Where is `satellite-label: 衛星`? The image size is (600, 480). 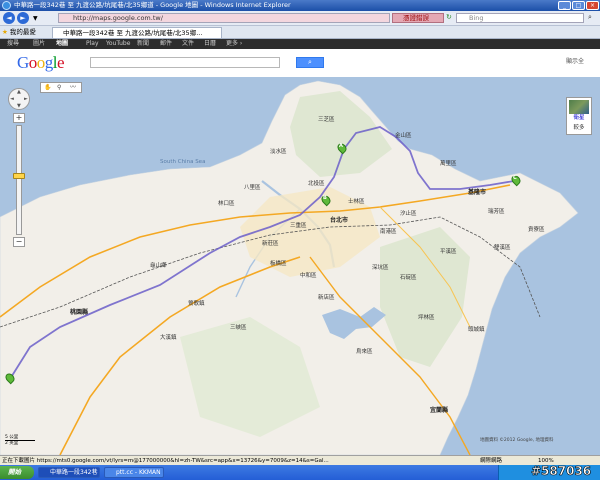 satellite-label: 衛星 is located at coordinates (579, 118).